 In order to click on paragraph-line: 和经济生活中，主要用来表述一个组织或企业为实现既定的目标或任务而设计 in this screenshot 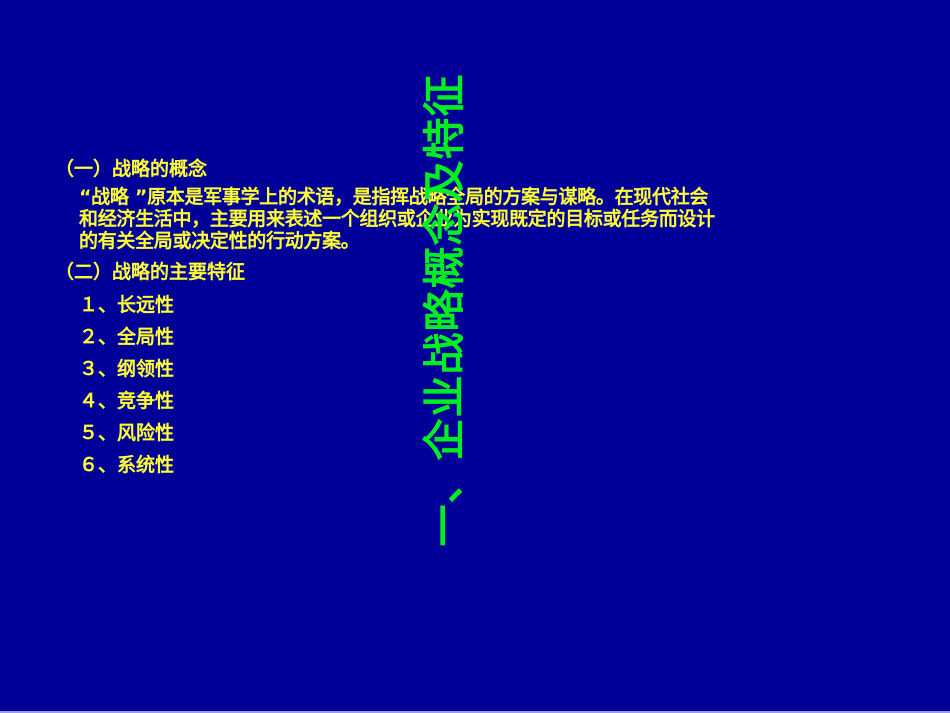, I will do `click(397, 219)`.